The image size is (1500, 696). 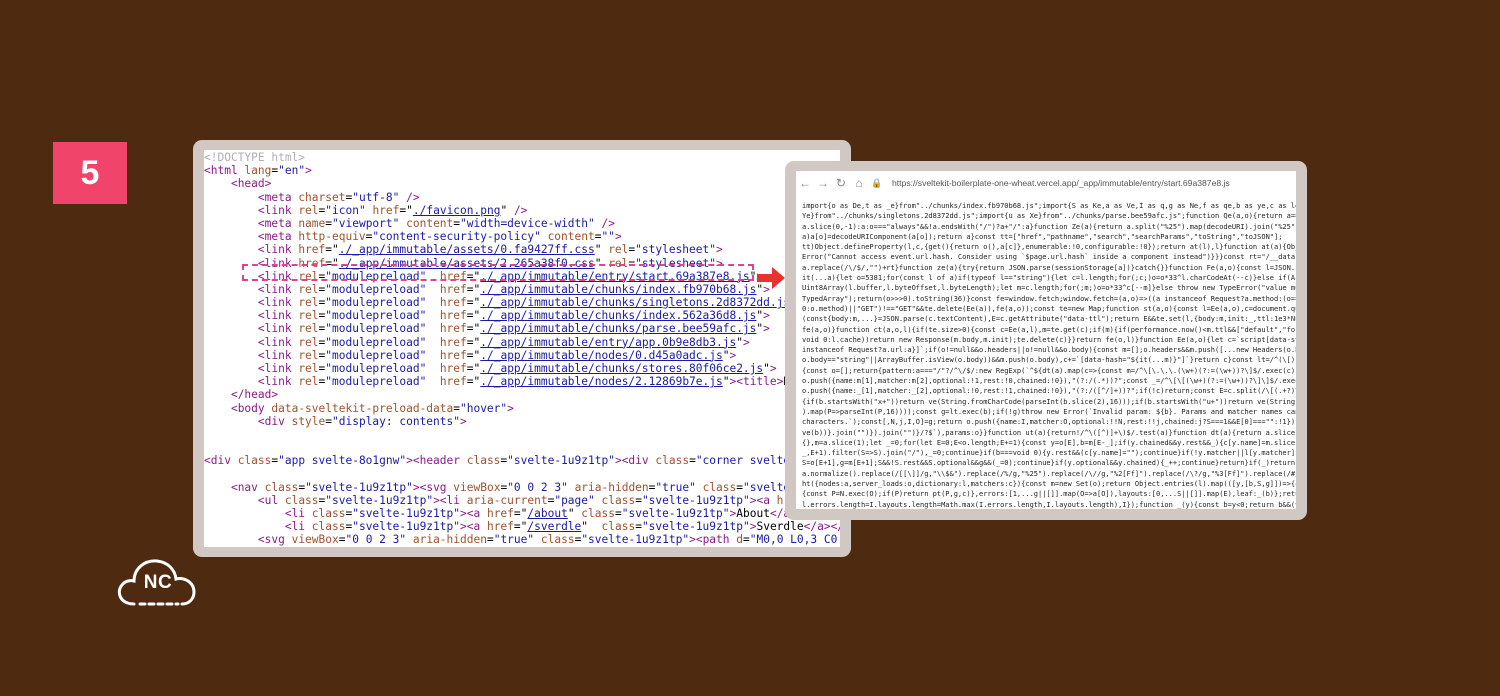 What do you see at coordinates (396, 421) in the screenshot?
I see `source-token: "display: contents"` at bounding box center [396, 421].